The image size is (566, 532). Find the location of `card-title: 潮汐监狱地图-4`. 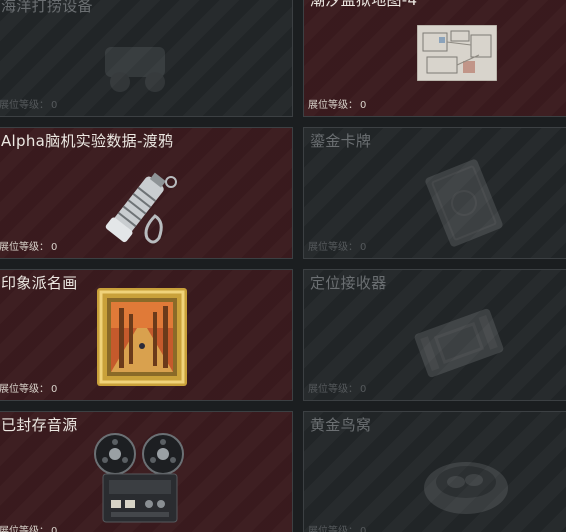

card-title: 潮汐监狱地图-4 is located at coordinates (364, 4).